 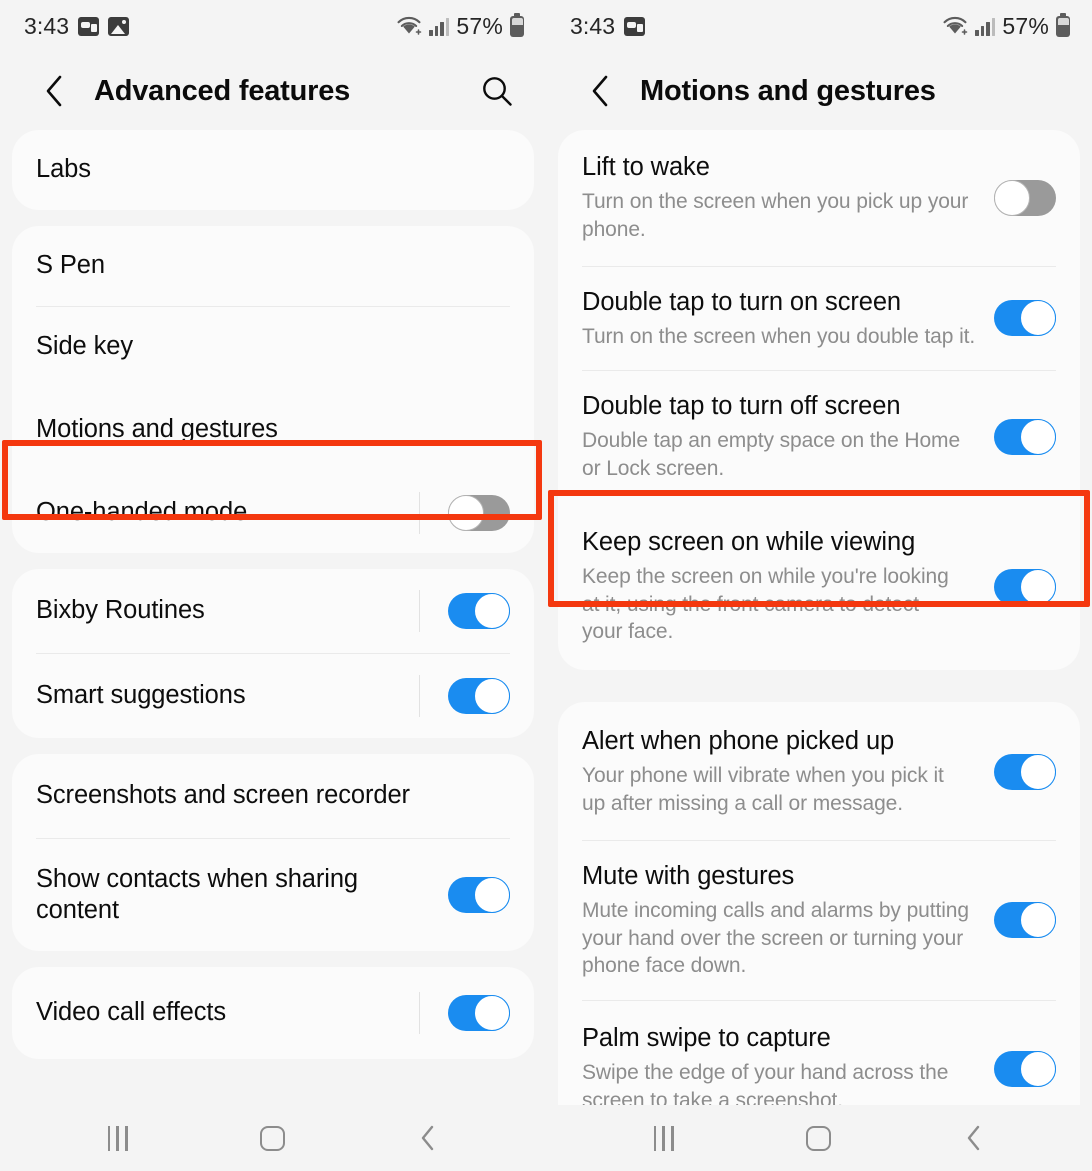 What do you see at coordinates (439, 26) in the screenshot?
I see `signal-icon` at bounding box center [439, 26].